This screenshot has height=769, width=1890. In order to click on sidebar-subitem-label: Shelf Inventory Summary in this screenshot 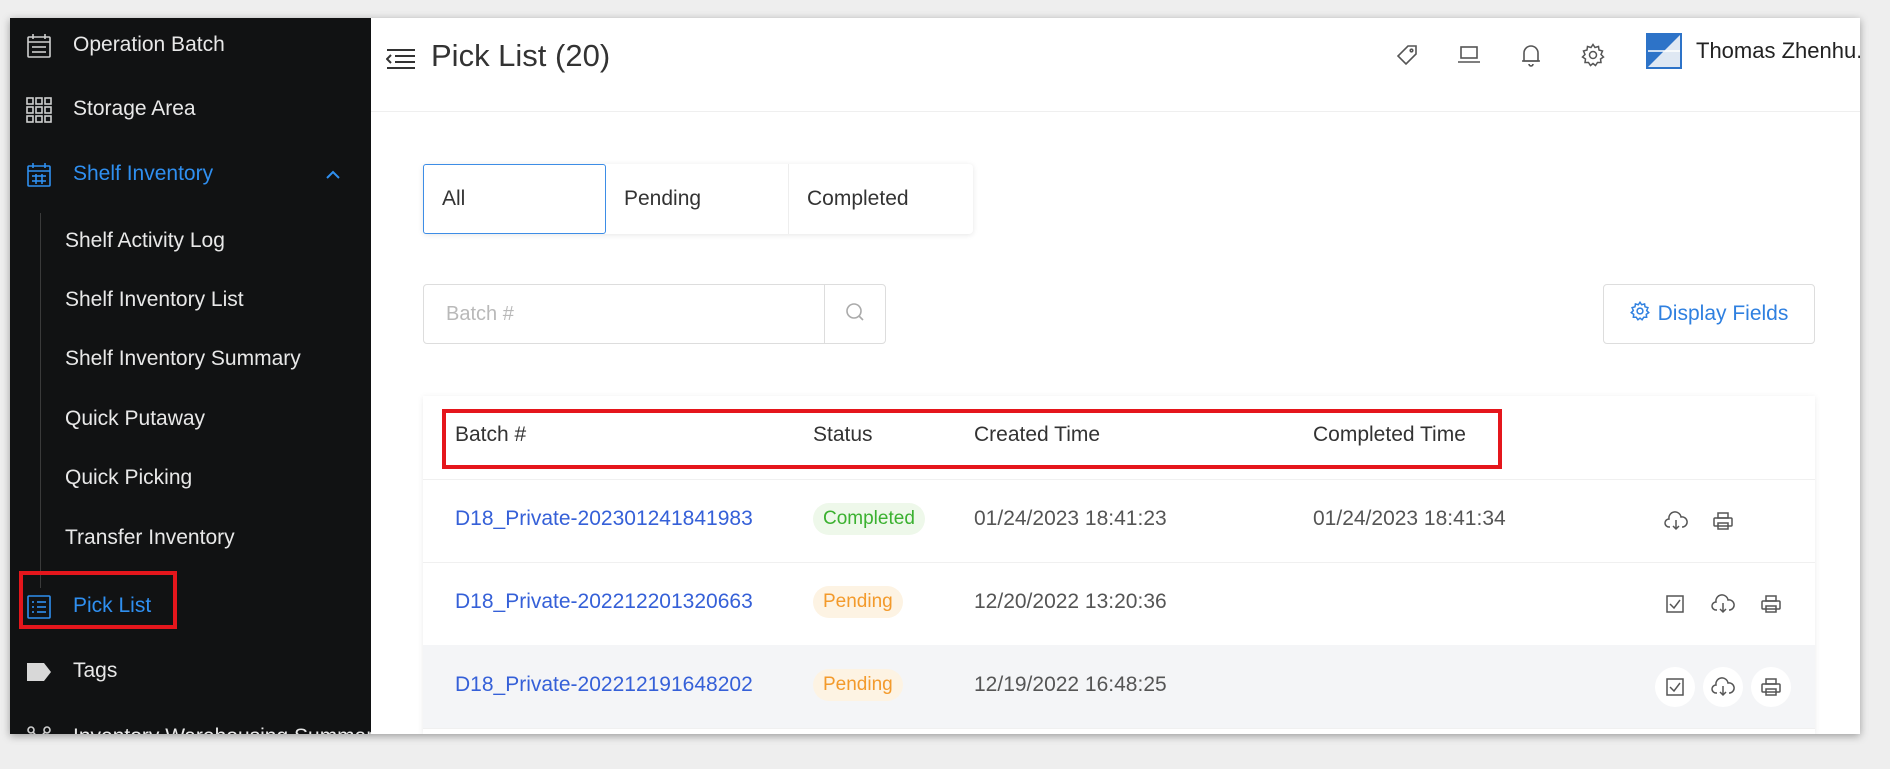, I will do `click(183, 358)`.